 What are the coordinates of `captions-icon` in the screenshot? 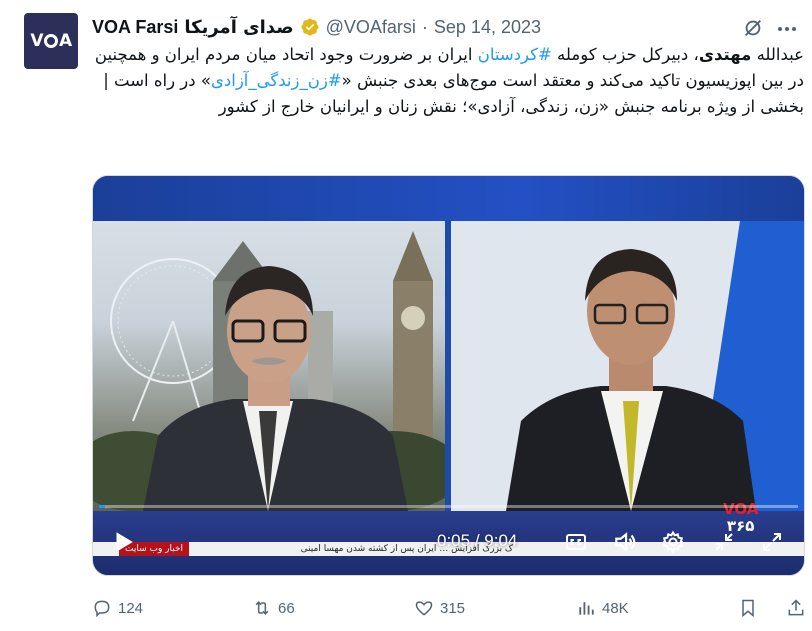 It's located at (576, 542).